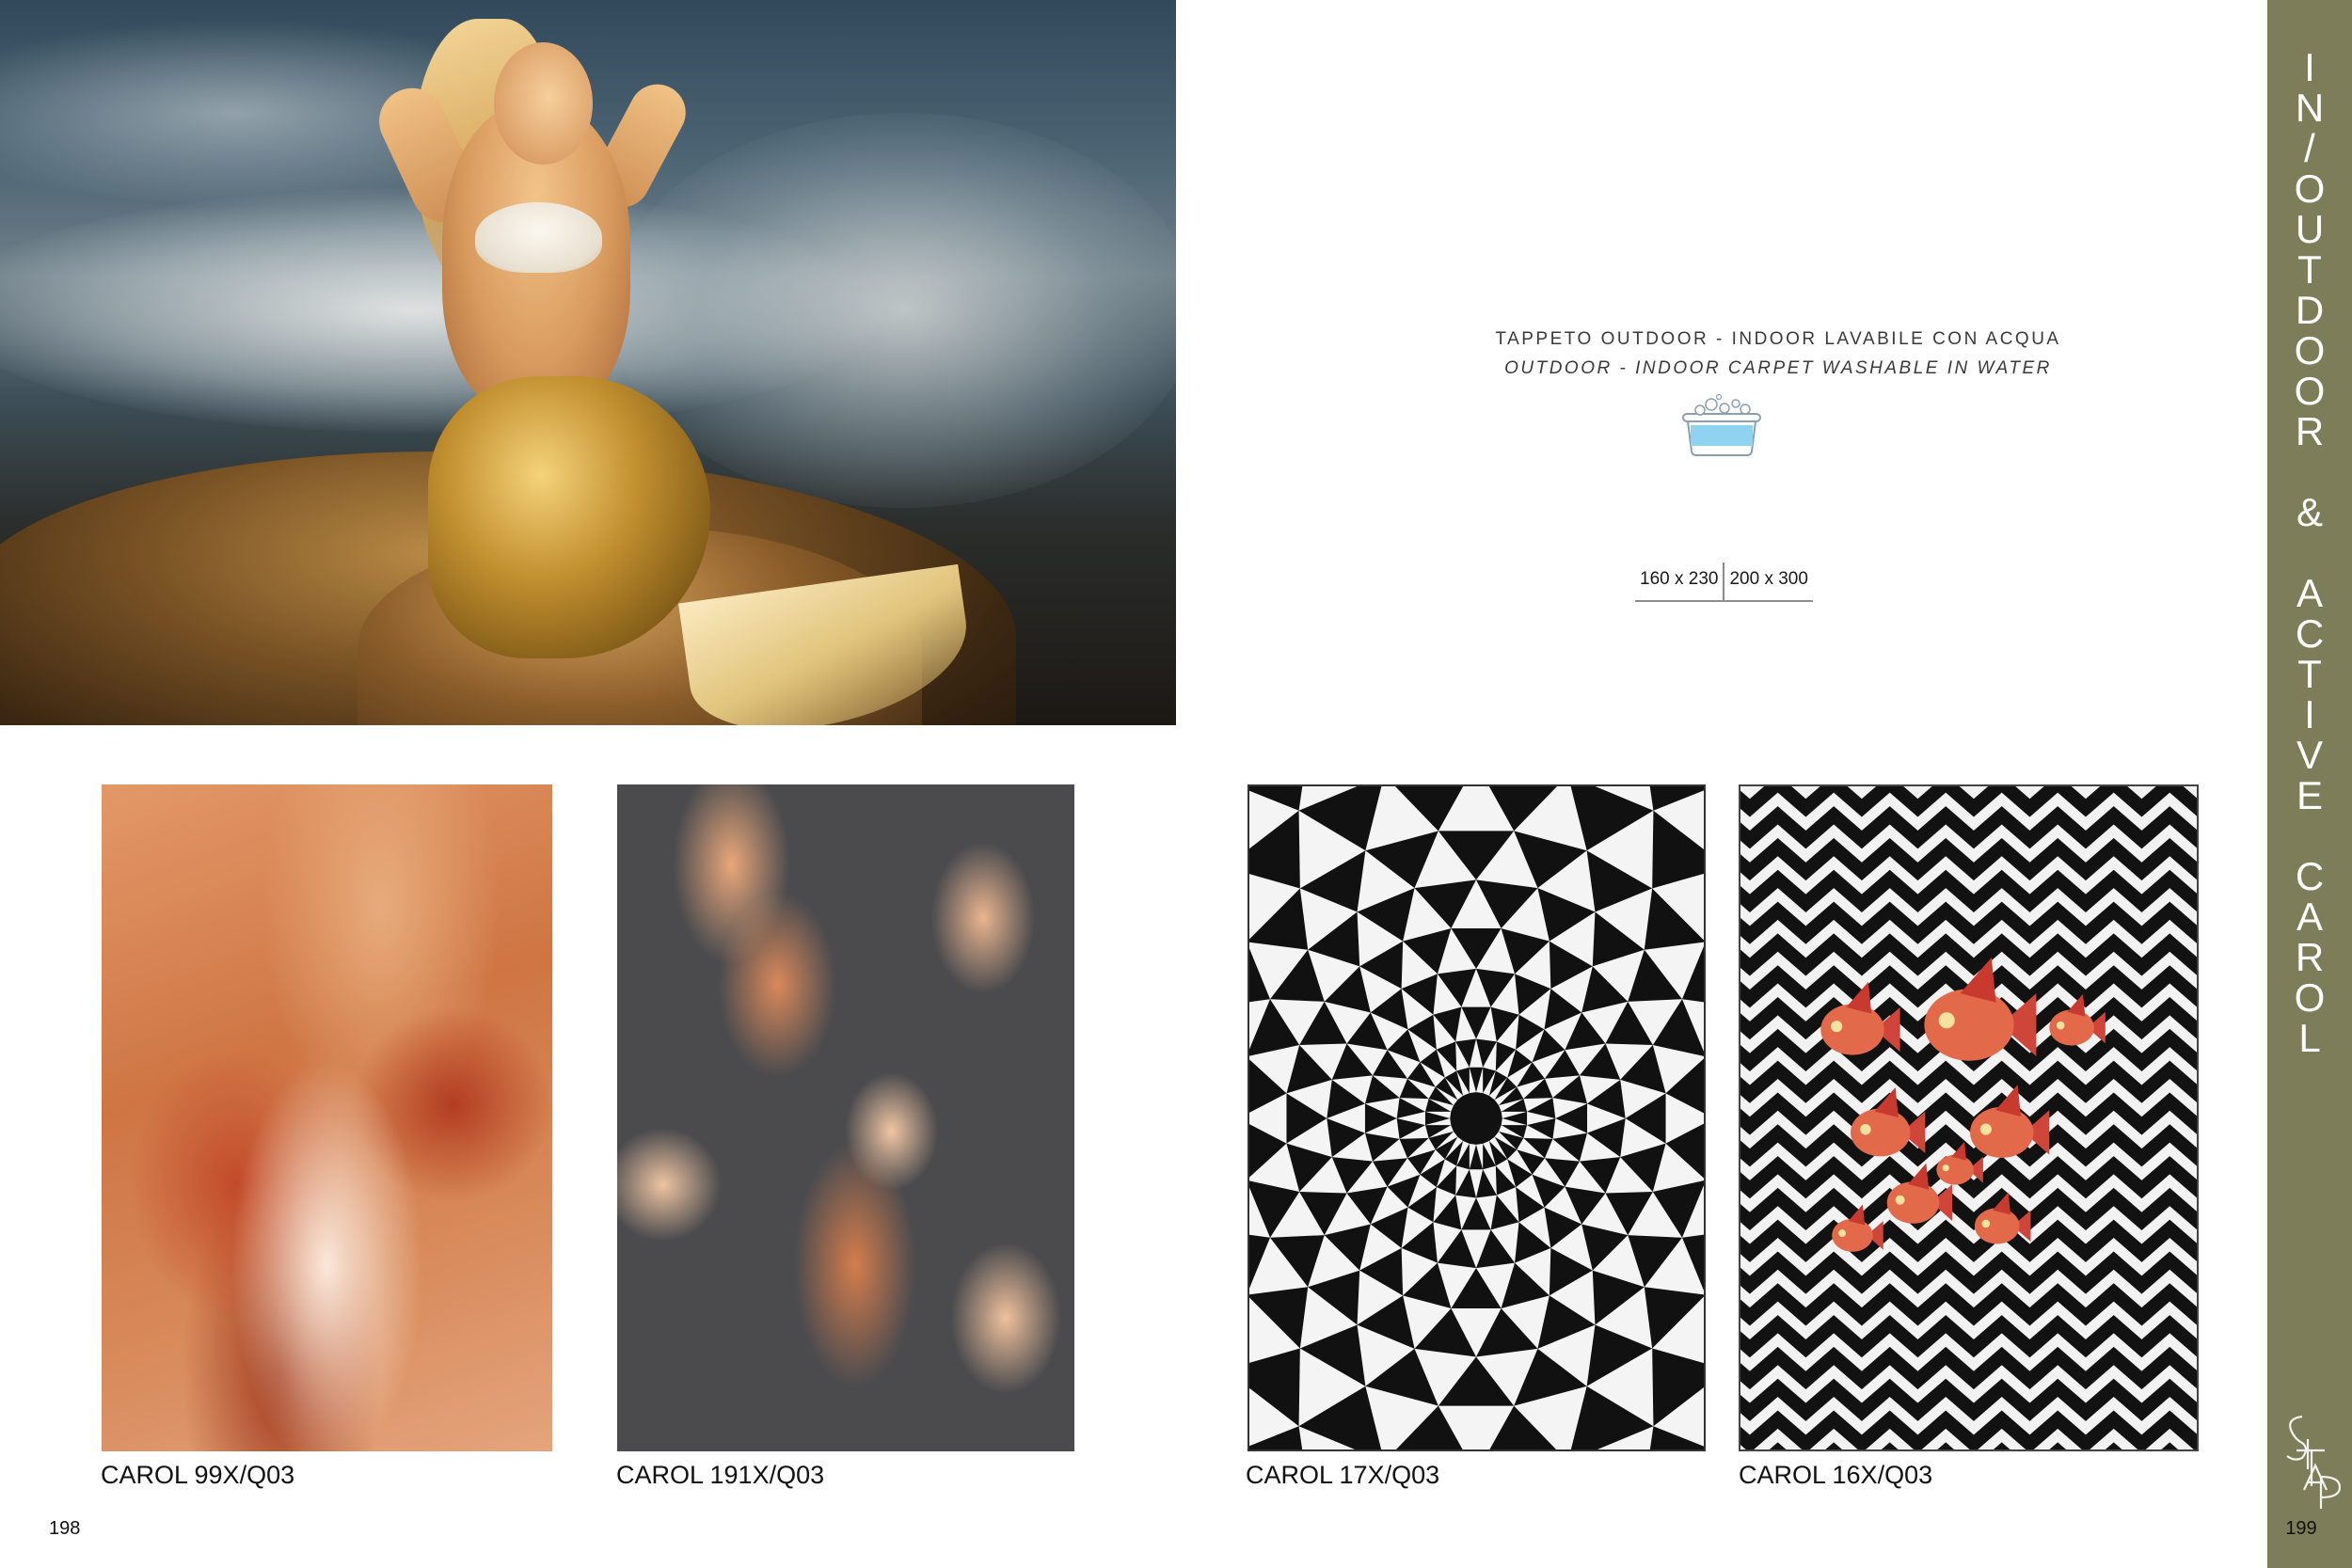  I want to click on chevron-fish-pattern, so click(1968, 1117).